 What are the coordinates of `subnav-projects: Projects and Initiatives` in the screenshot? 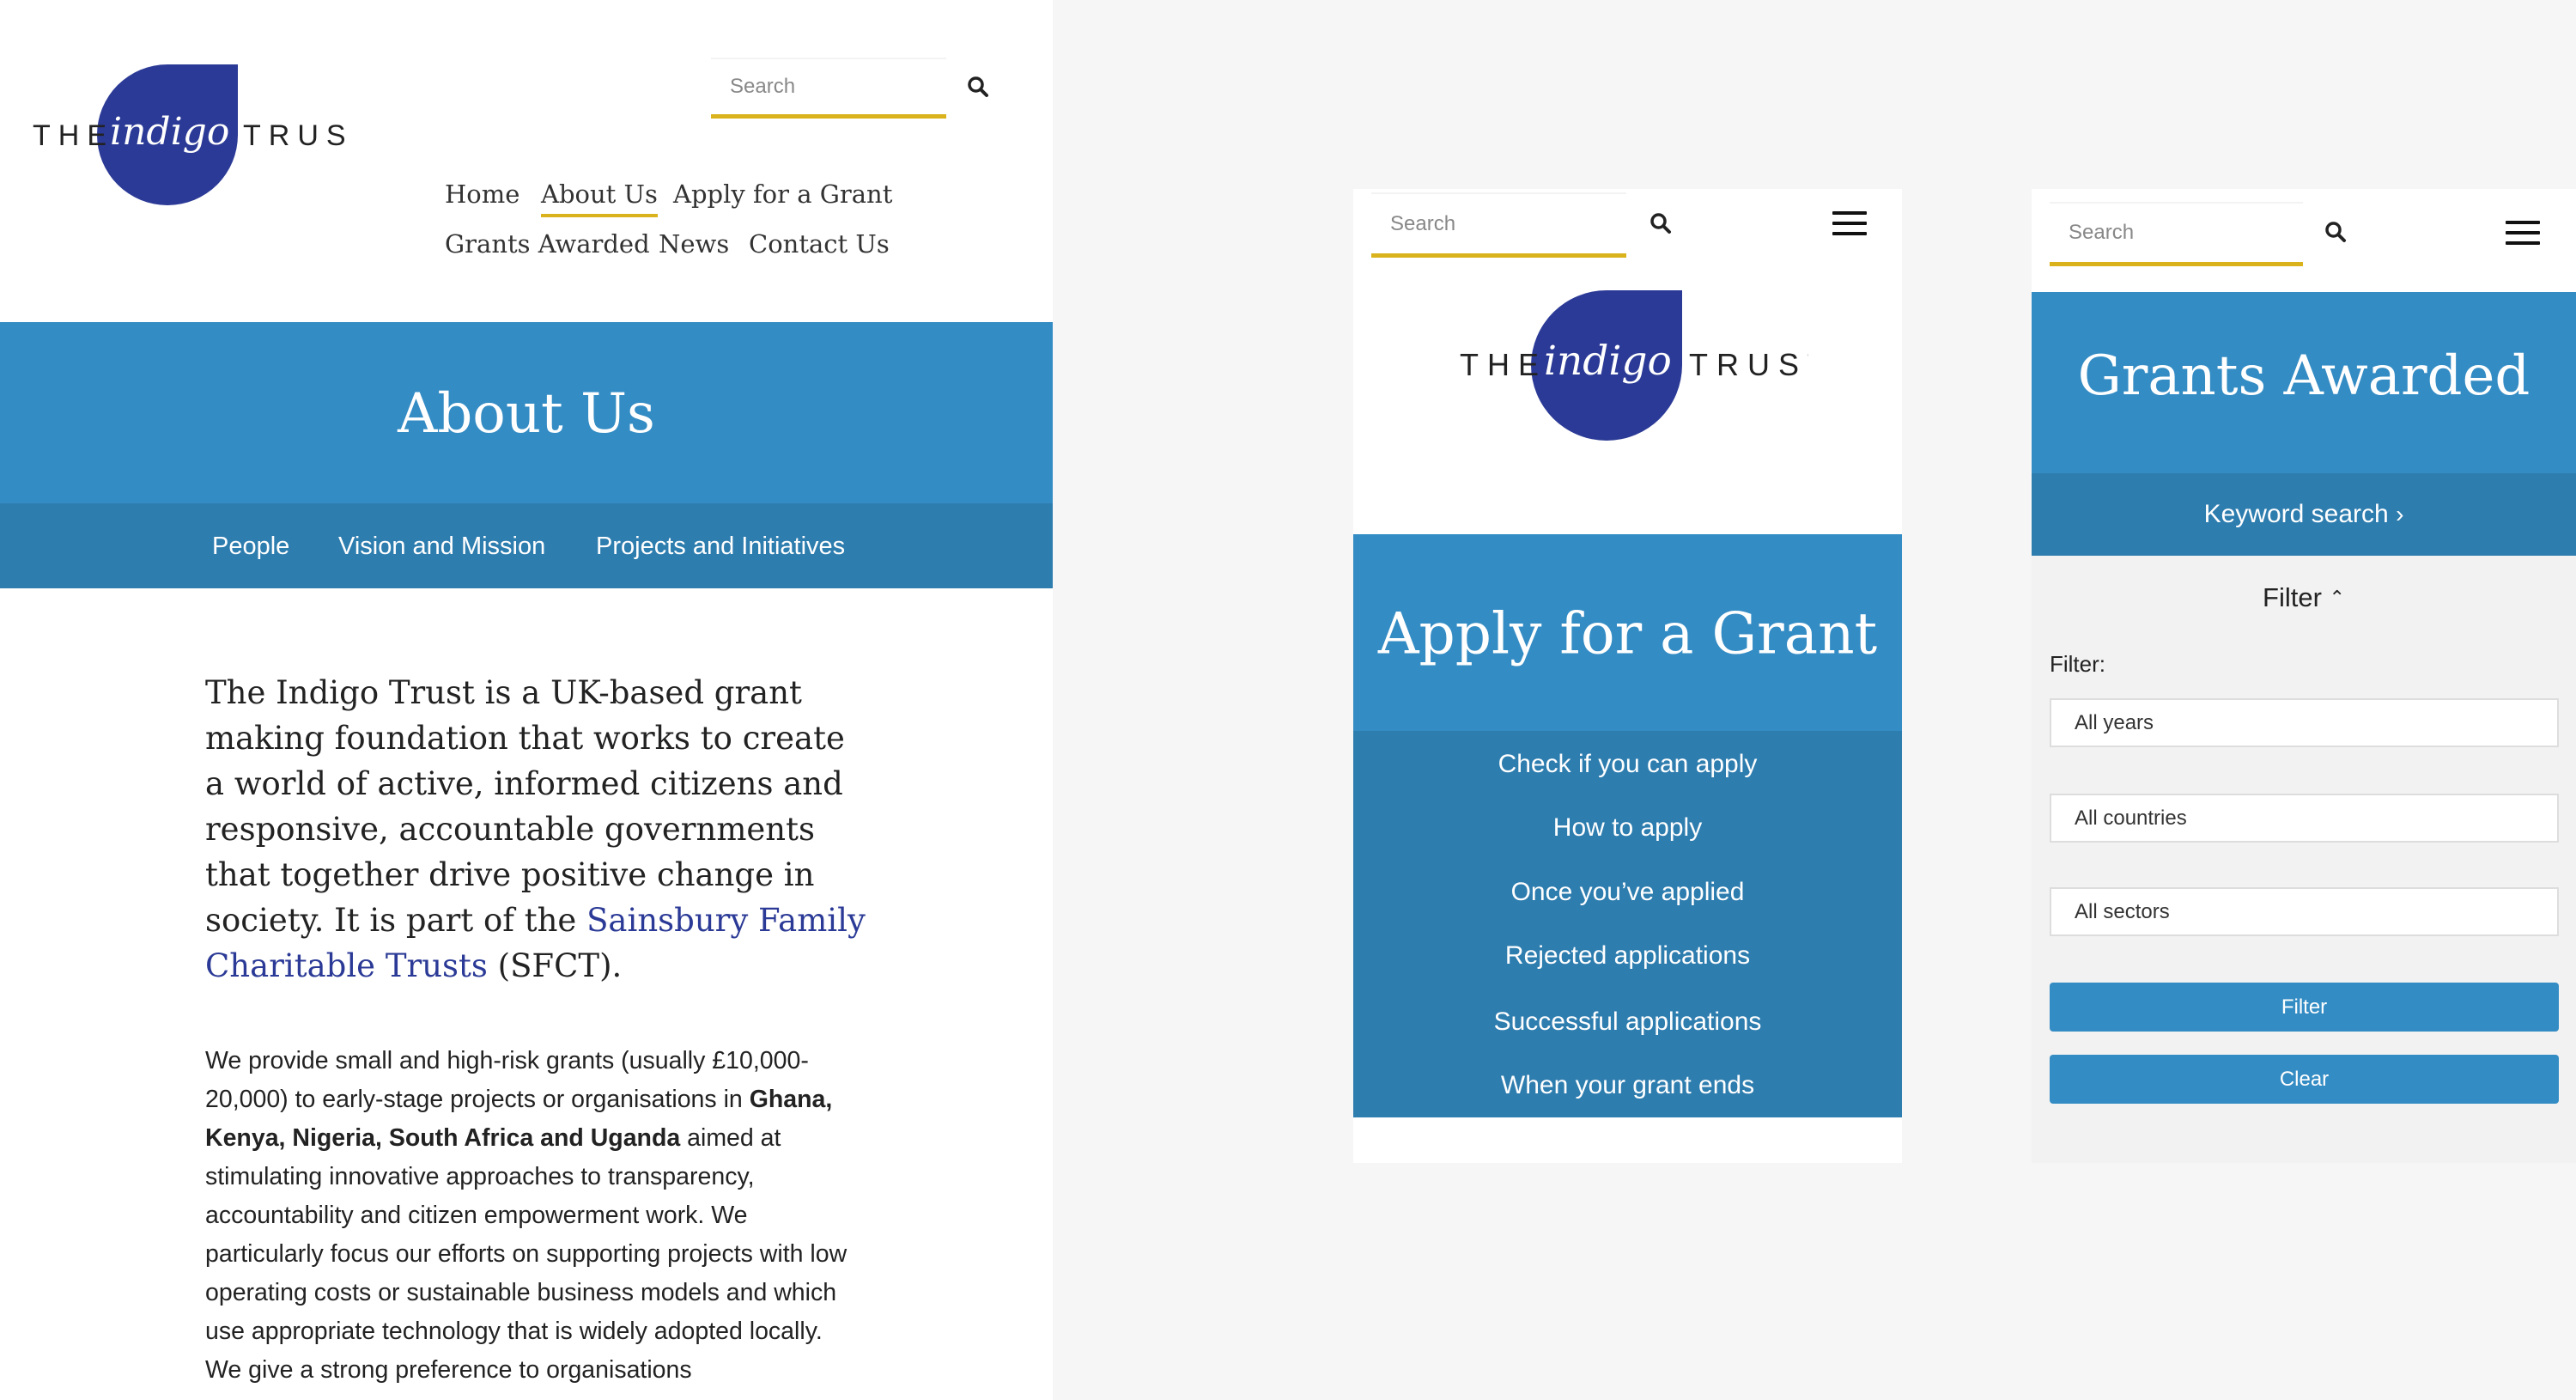 It's located at (720, 547).